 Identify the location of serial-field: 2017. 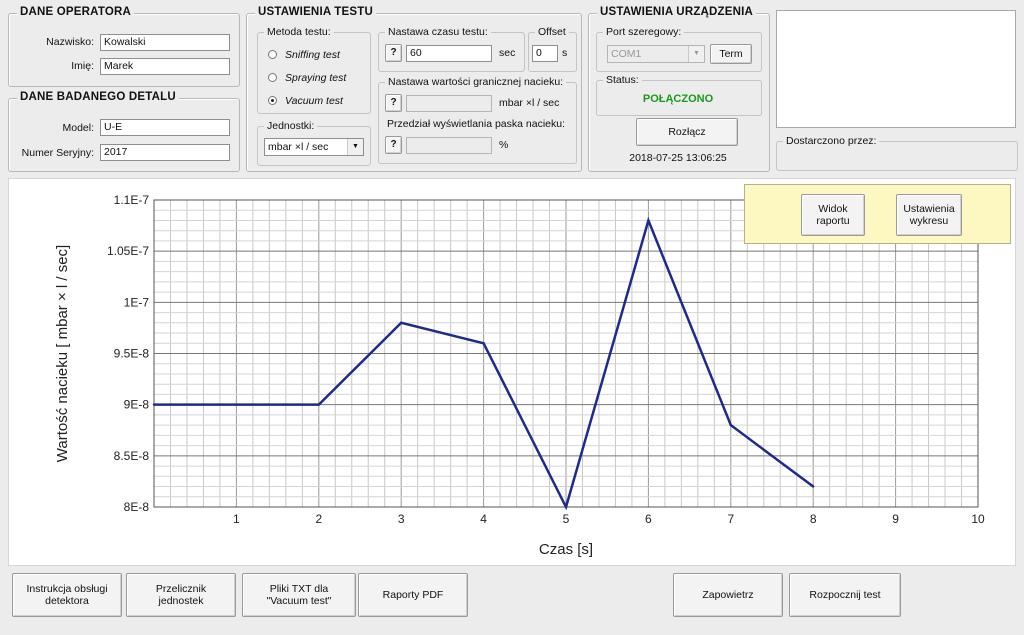
(165, 152).